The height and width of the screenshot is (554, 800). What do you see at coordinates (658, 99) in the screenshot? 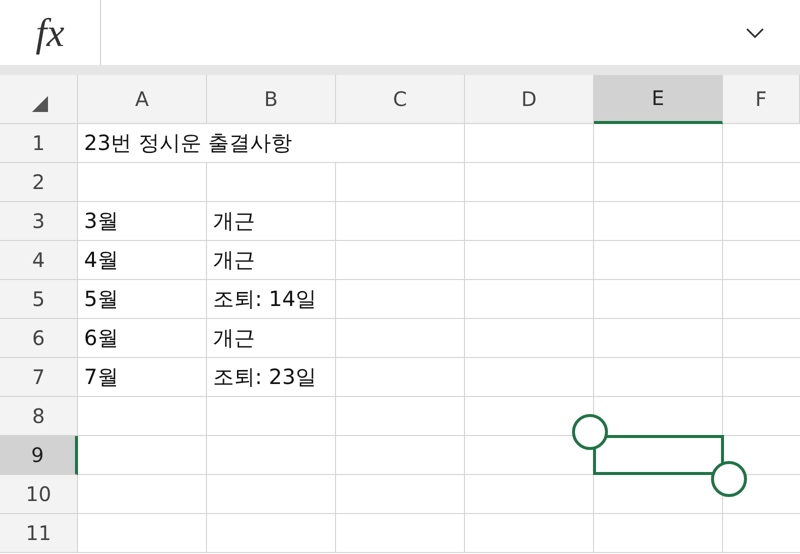
I see `column-header: E` at bounding box center [658, 99].